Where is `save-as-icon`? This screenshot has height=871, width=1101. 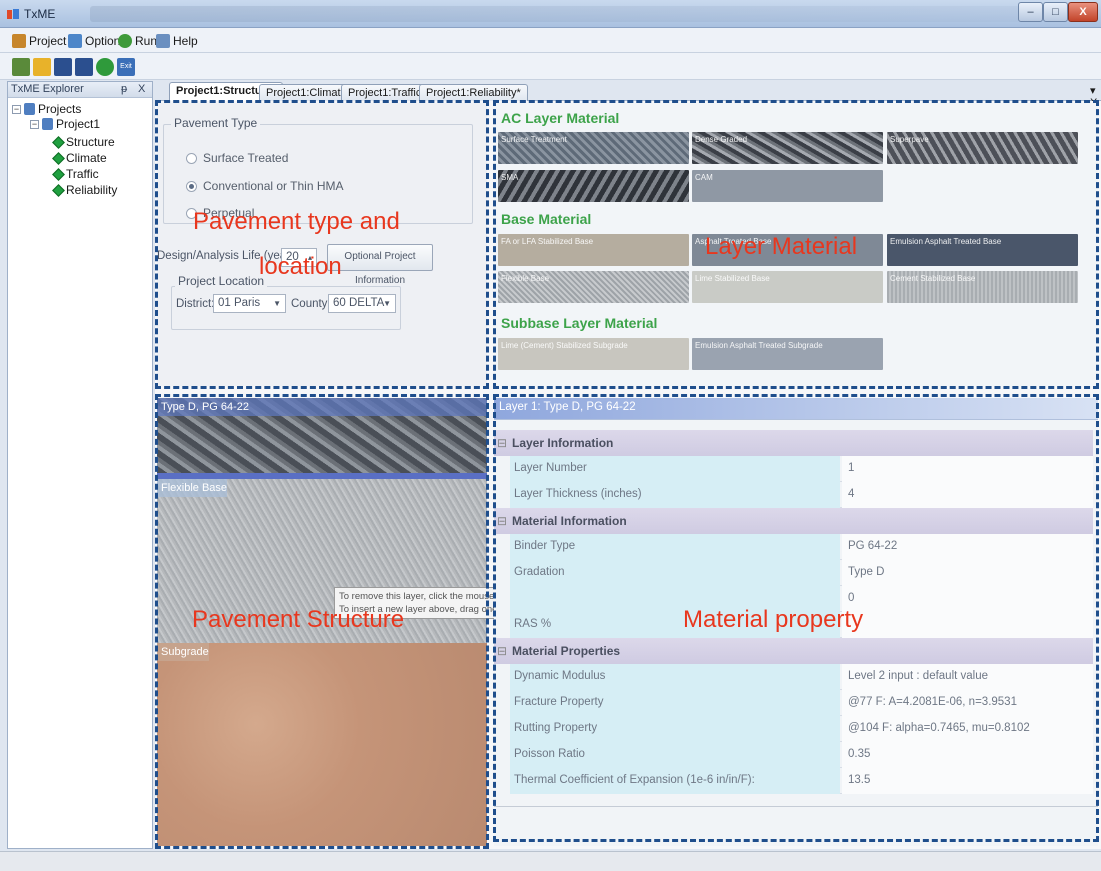
save-as-icon is located at coordinates (84, 67).